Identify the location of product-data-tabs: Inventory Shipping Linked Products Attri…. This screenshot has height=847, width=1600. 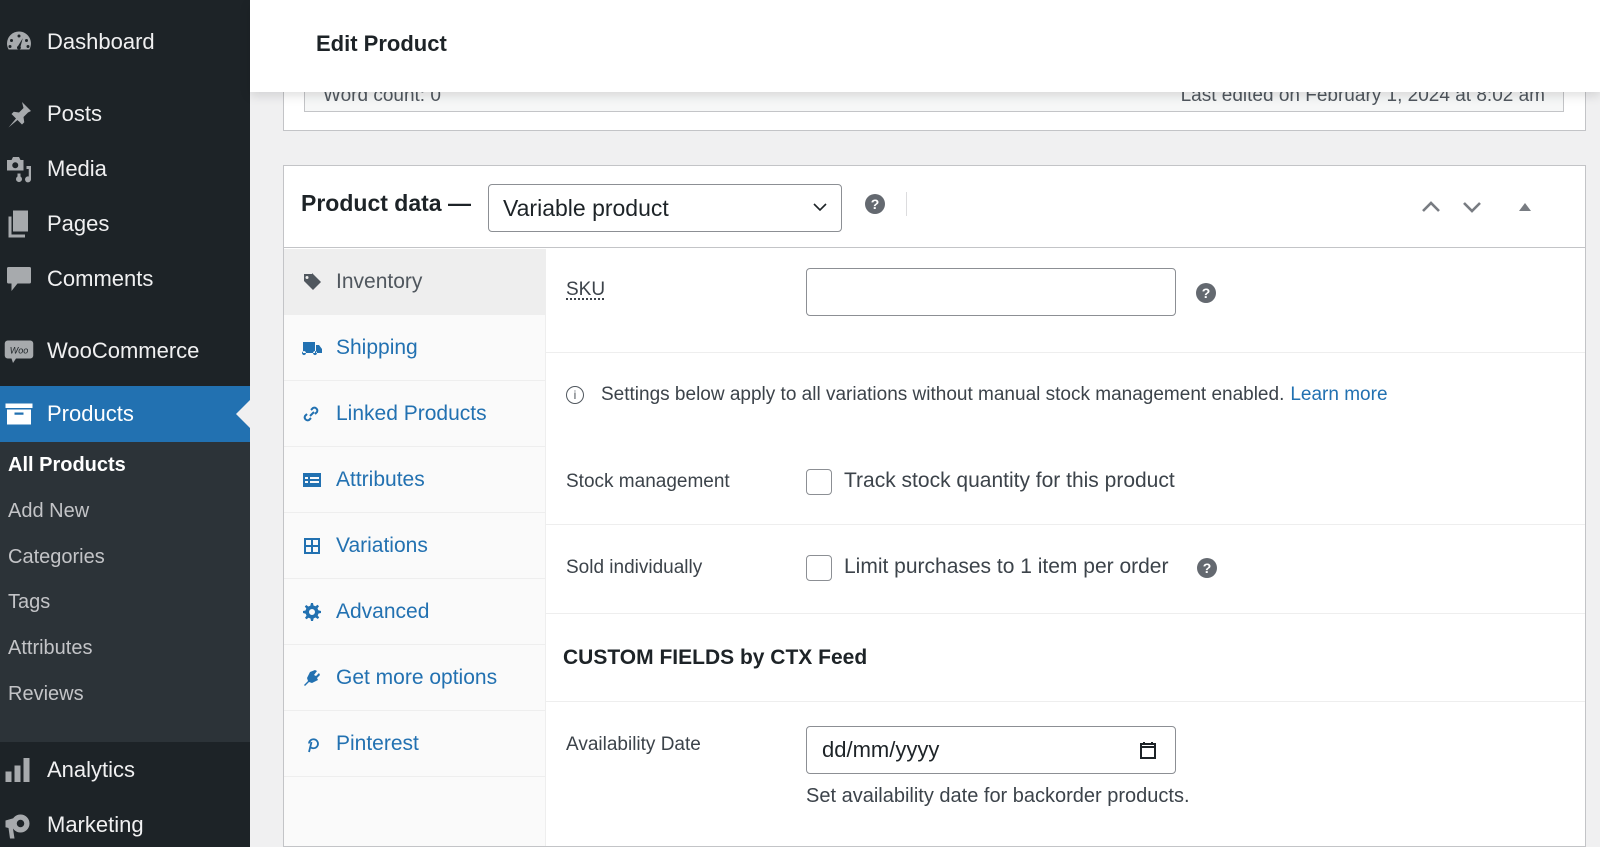
(415, 547).